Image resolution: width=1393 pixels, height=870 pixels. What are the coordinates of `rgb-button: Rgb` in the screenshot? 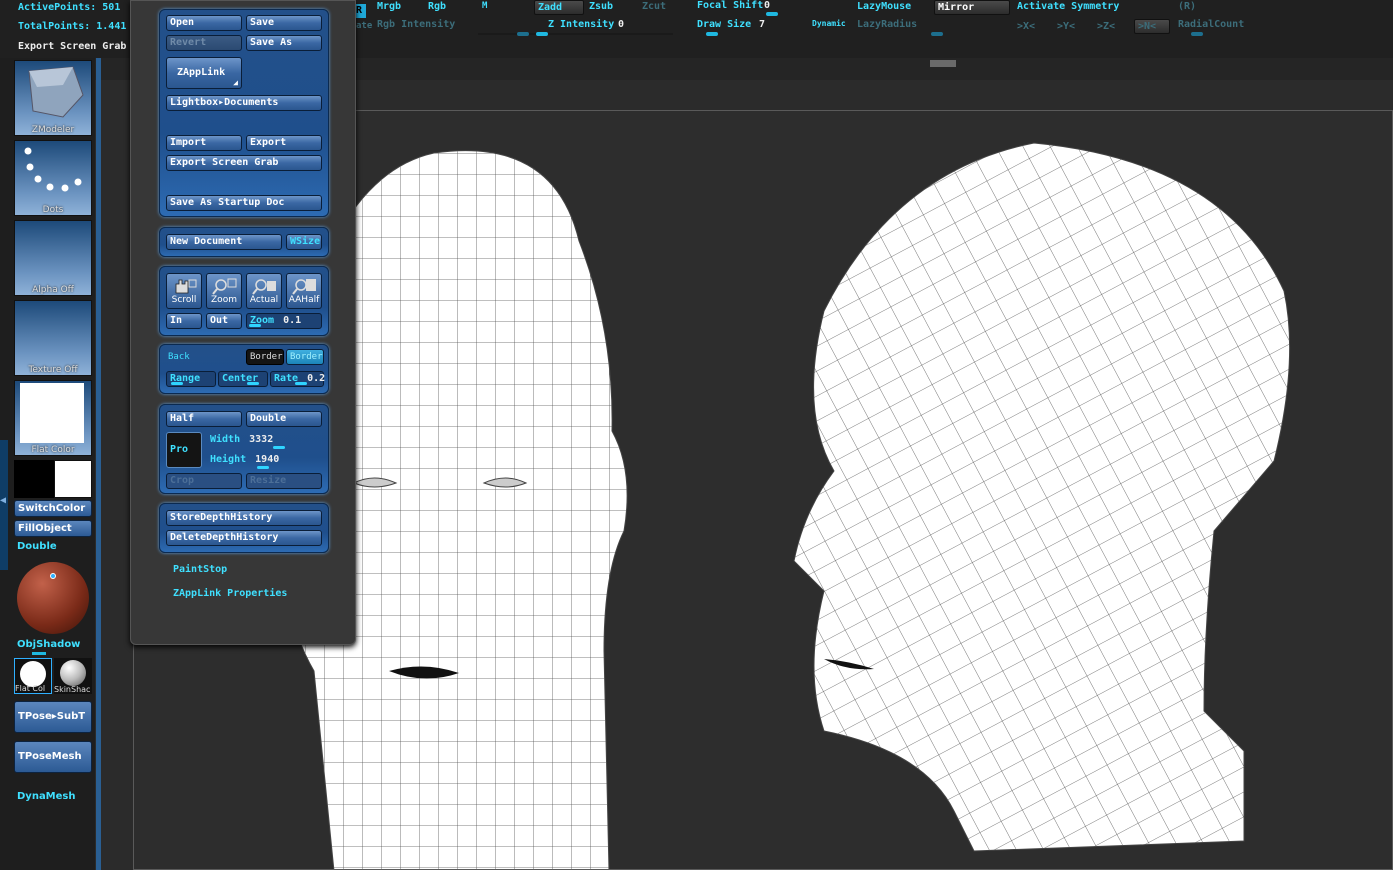 It's located at (437, 6).